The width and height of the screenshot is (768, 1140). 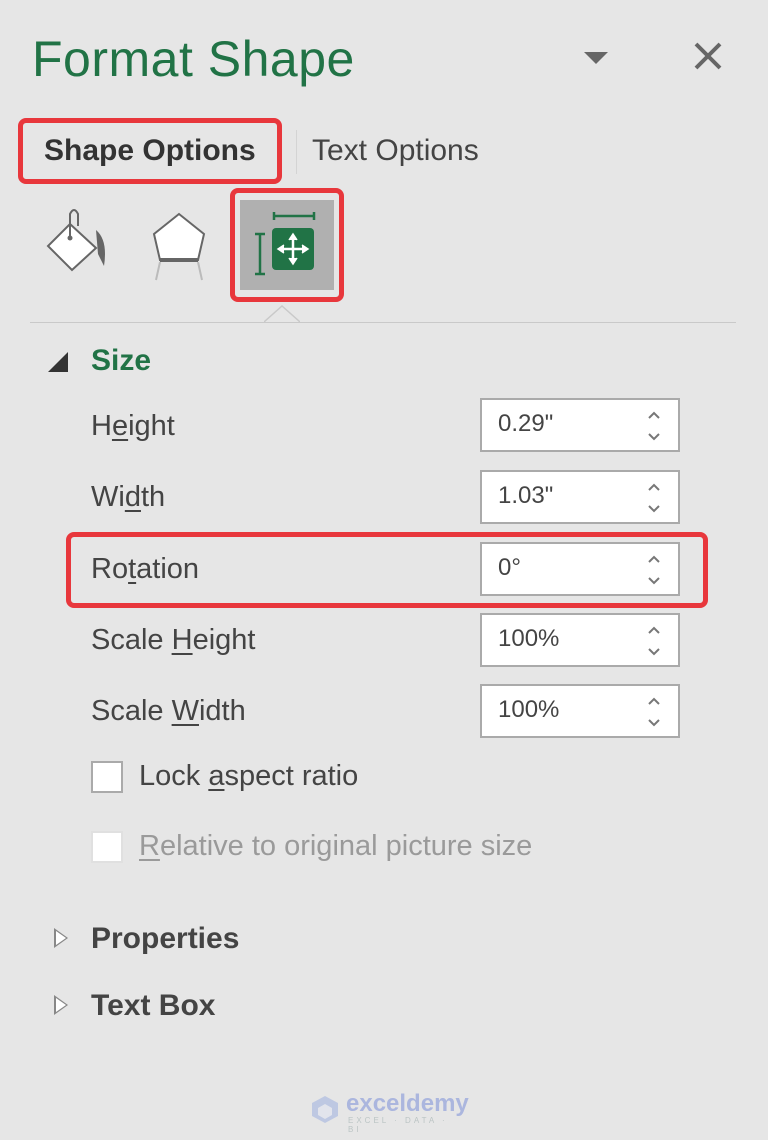 What do you see at coordinates (398, 1125) in the screenshot?
I see `watermark-tagline: EXCEL · DATA · BI` at bounding box center [398, 1125].